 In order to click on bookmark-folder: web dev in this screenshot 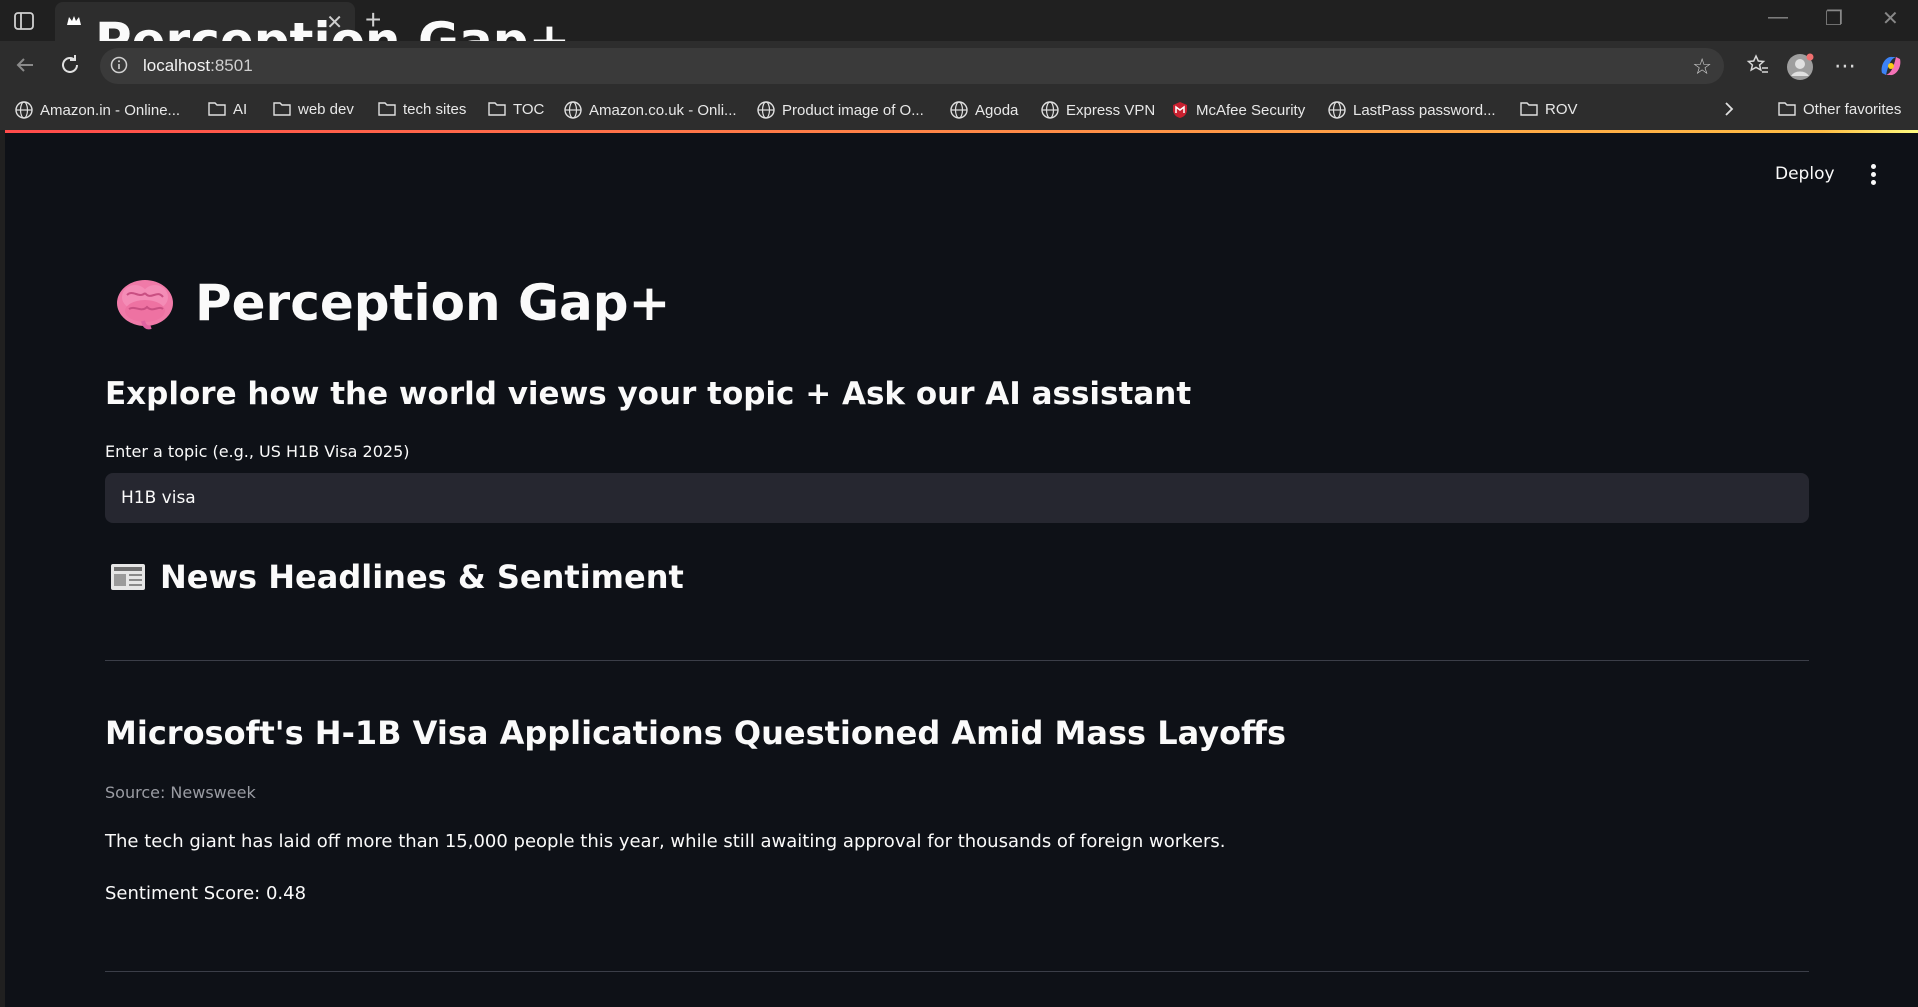, I will do `click(313, 109)`.